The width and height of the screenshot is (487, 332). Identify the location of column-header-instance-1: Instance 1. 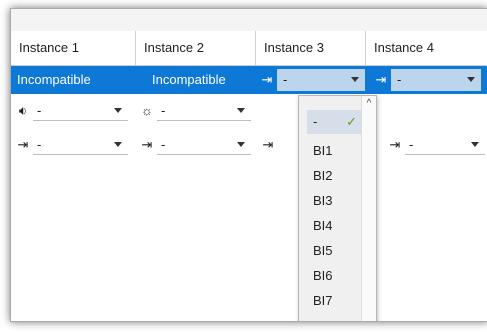
(73, 48).